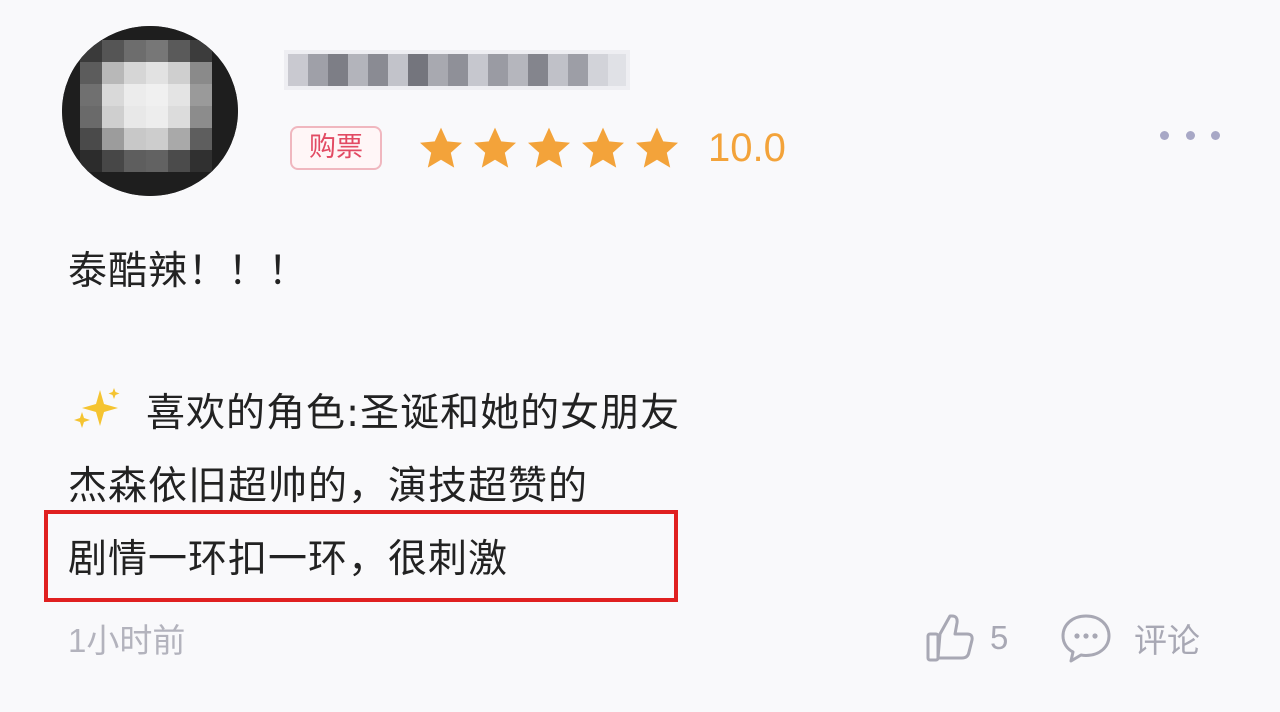 Image resolution: width=1280 pixels, height=712 pixels. Describe the element at coordinates (188, 271) in the screenshot. I see `review-text-line: 泰酷辣！！！` at that location.